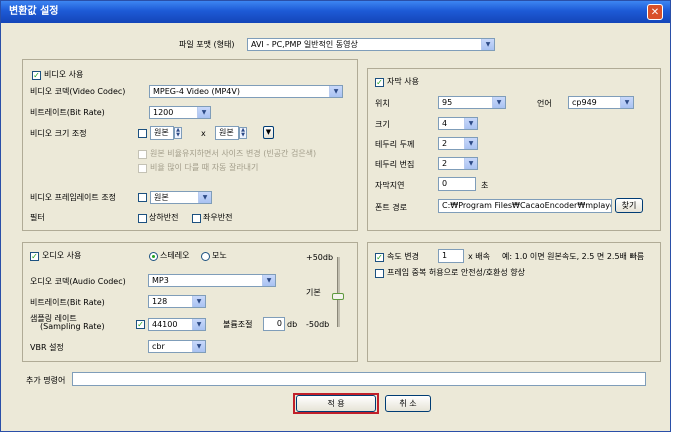 This screenshot has height=434, width=673. Describe the element at coordinates (458, 163) in the screenshot. I see `subtitle-blur-select: 2 ▼` at that location.